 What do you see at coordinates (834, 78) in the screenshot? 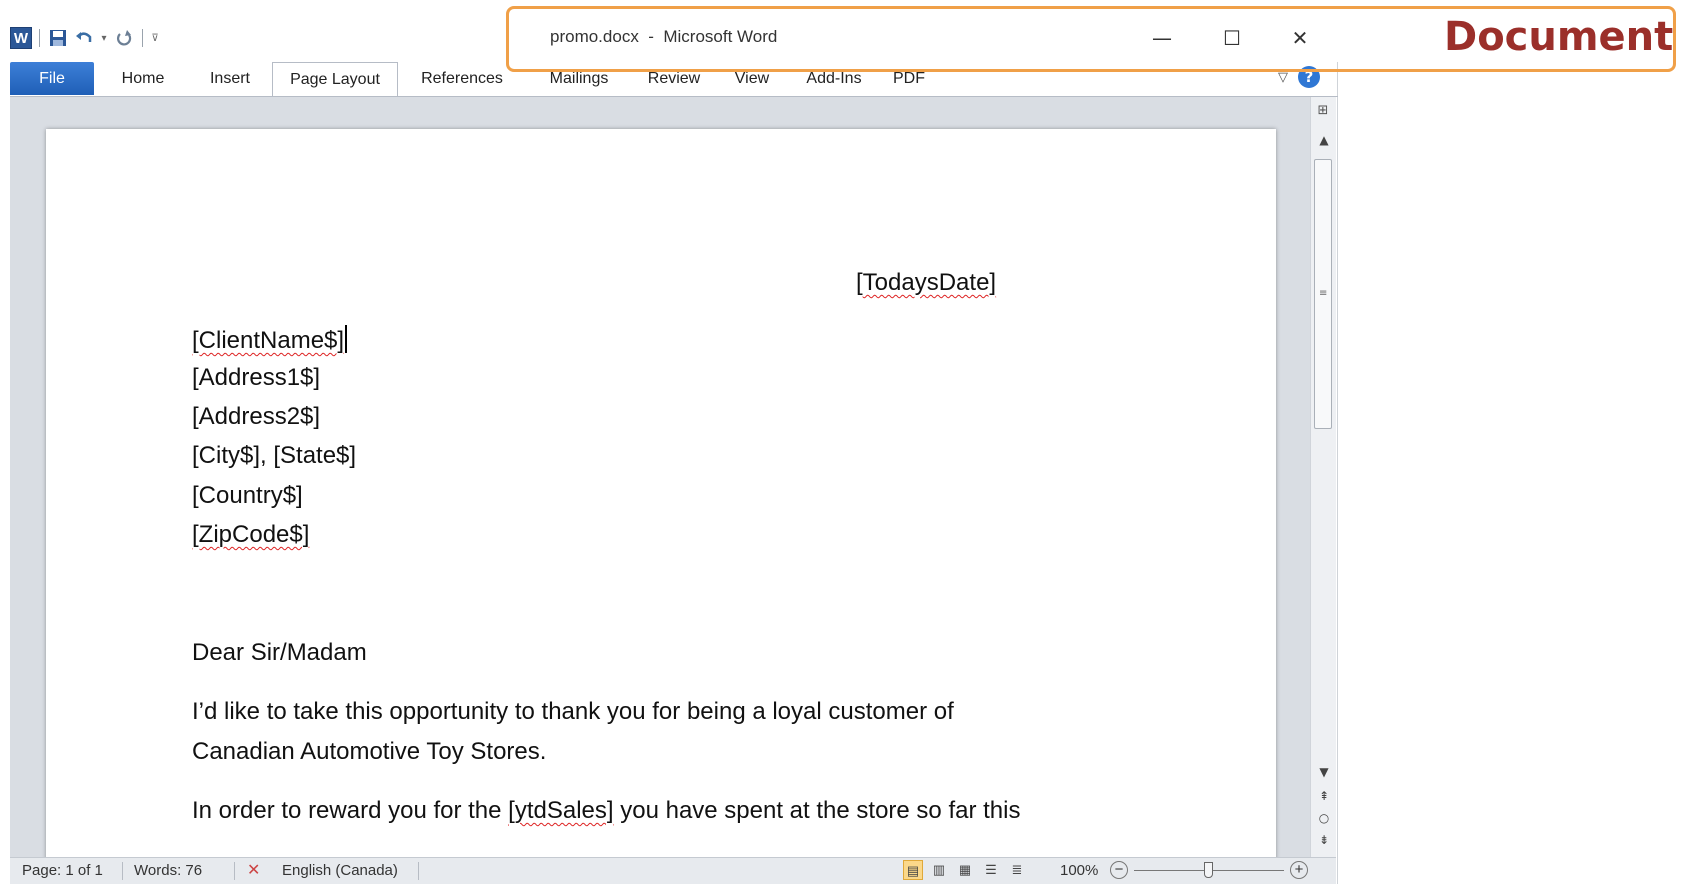
I see `tab-add-ins: Add-Ins` at bounding box center [834, 78].